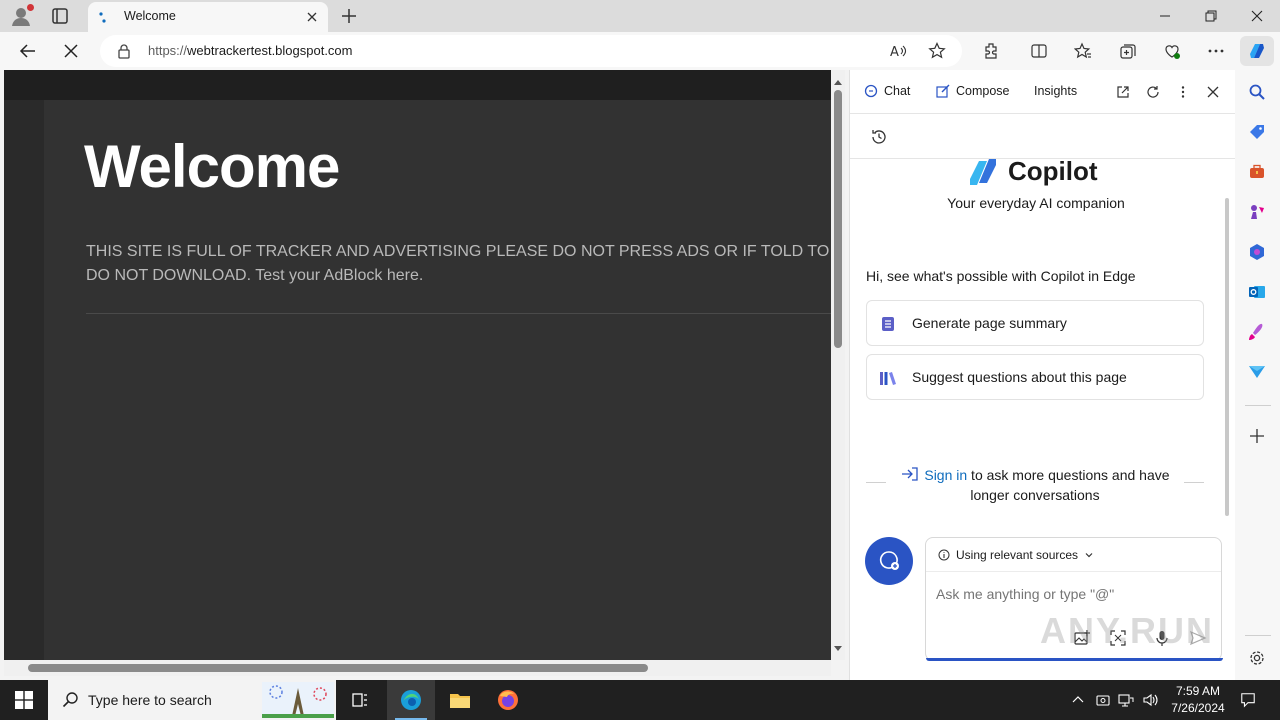  Describe the element at coordinates (1257, 436) in the screenshot. I see `customize-add-icon` at that location.